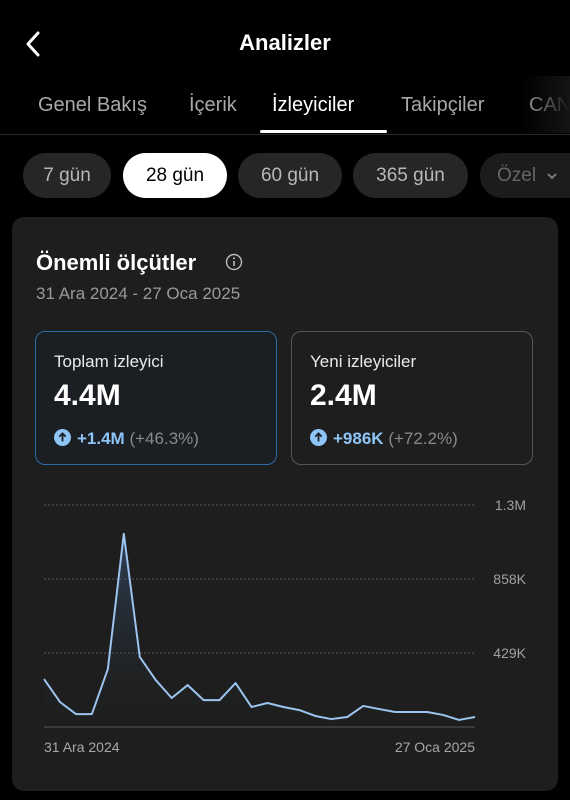  I want to click on chip-custom-label: Özel, so click(517, 175).